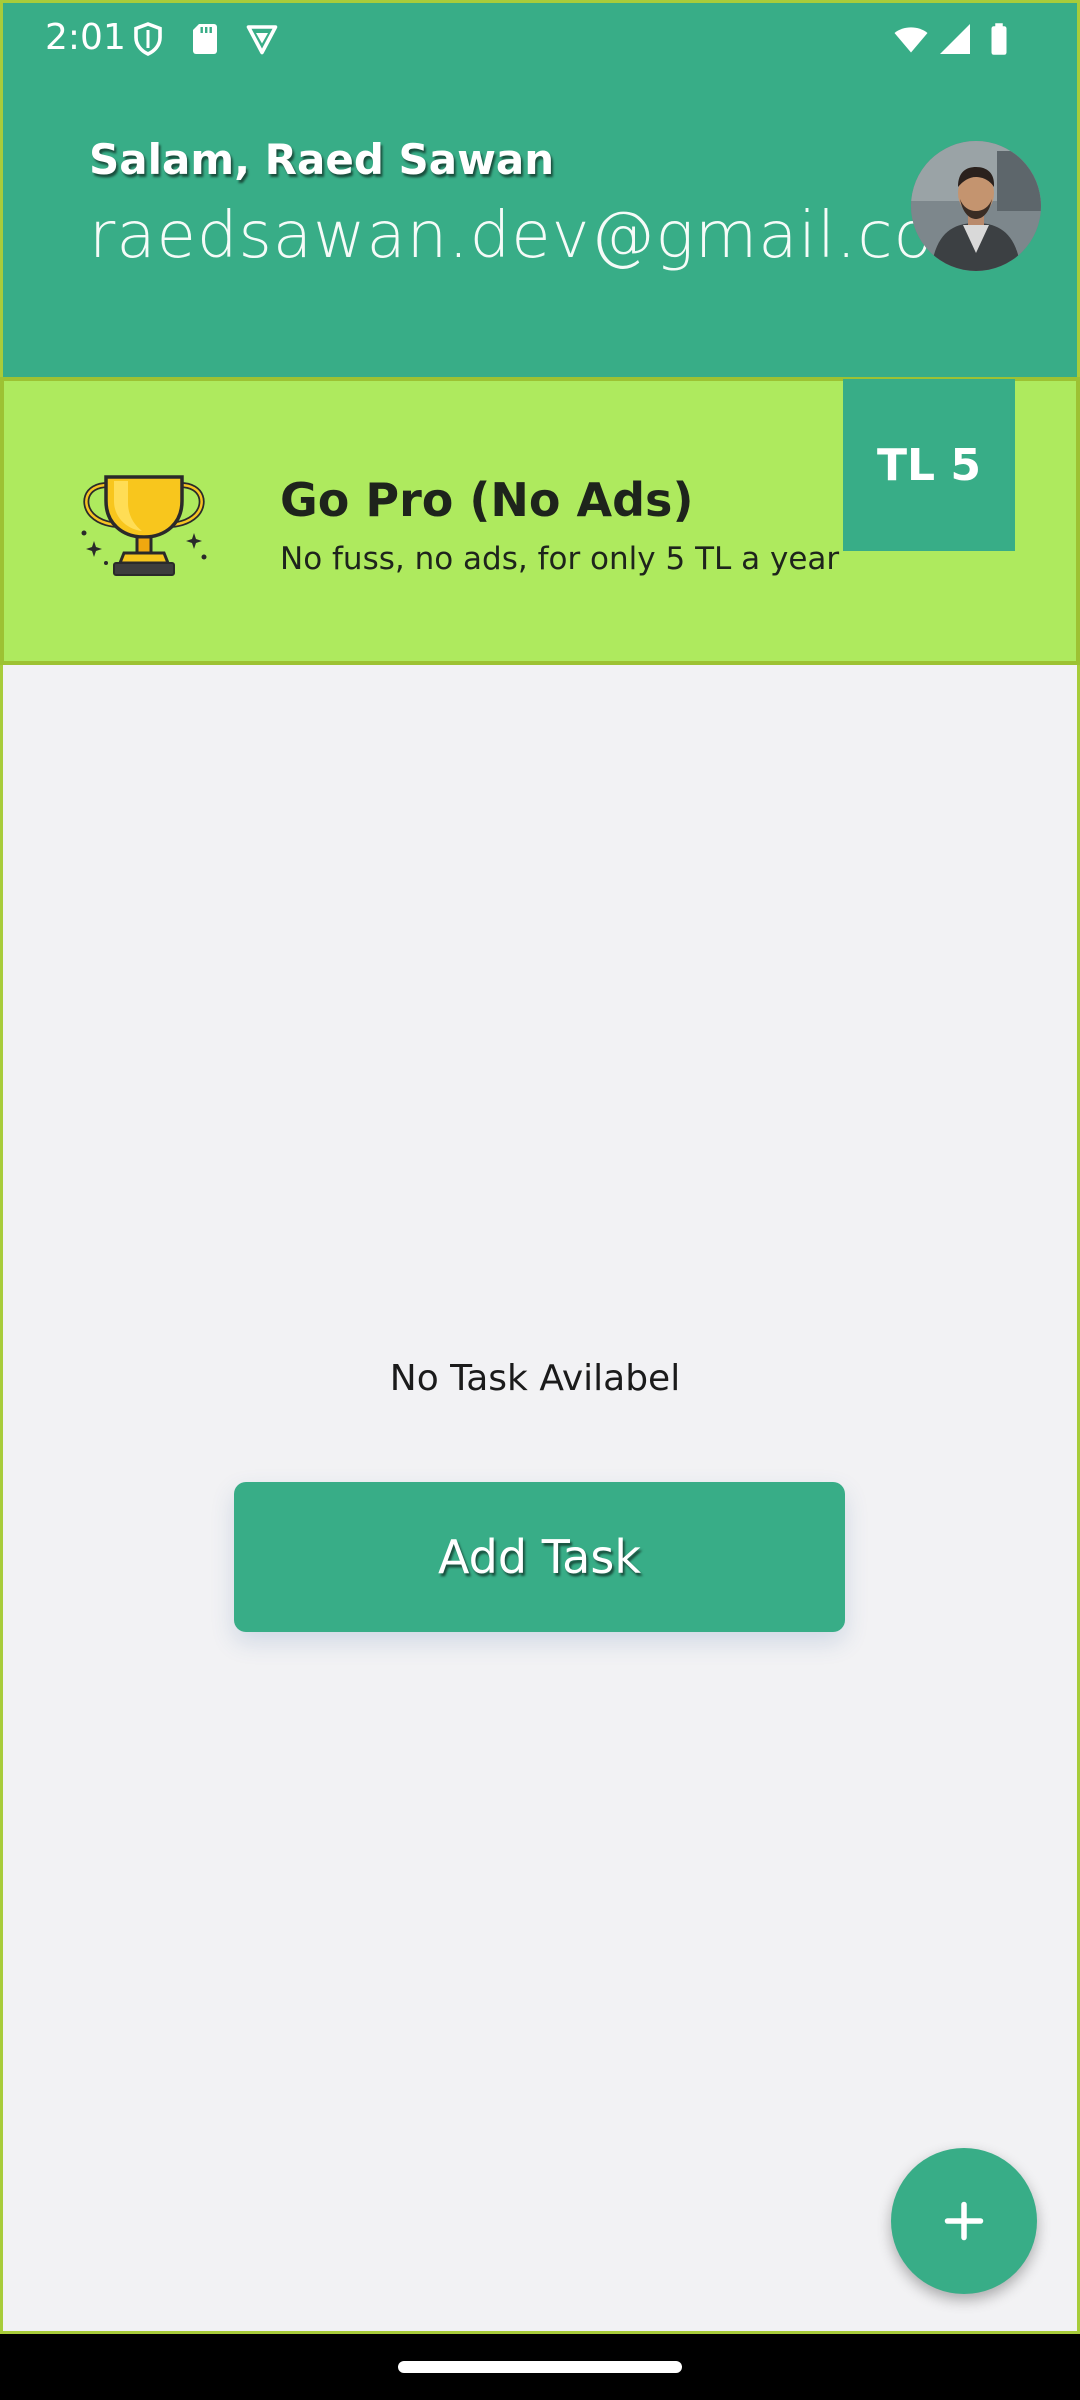 This screenshot has width=1080, height=2400. Describe the element at coordinates (85, 37) in the screenshot. I see `status-time: 2:01` at that location.